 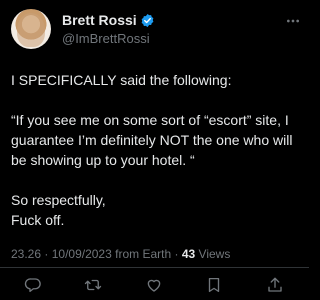 I want to click on display-name: Brett Rossi, so click(x=99, y=20).